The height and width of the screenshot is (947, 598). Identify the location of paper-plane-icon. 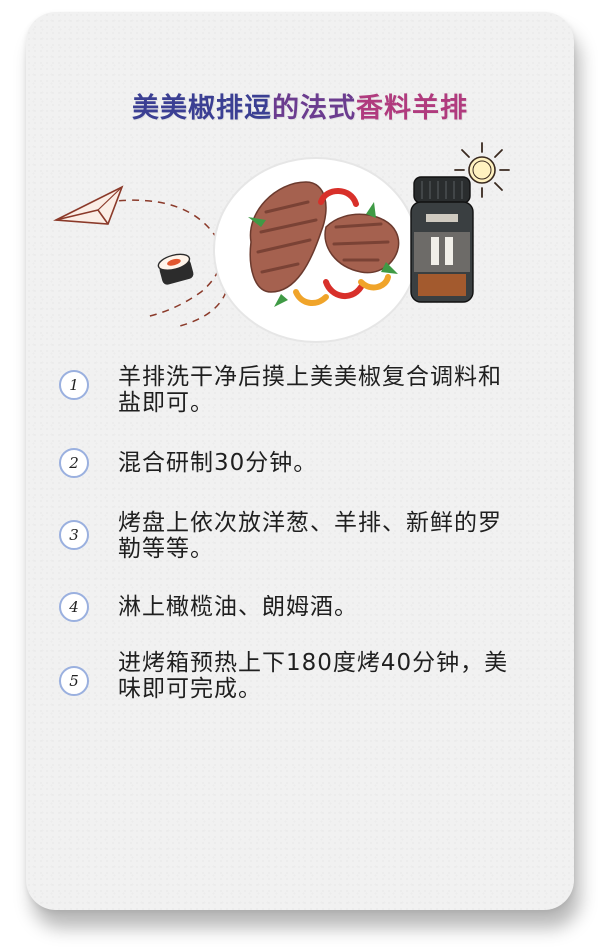
(88, 205).